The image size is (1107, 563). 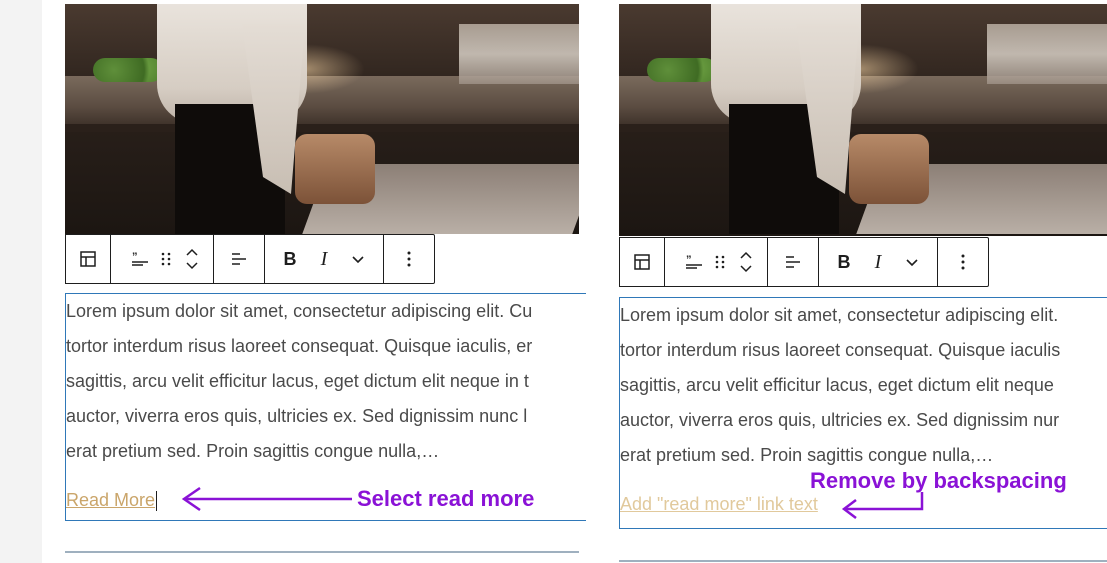 What do you see at coordinates (938, 480) in the screenshot?
I see `annotation-remove-by-backspacing: Remove by backspacing` at bounding box center [938, 480].